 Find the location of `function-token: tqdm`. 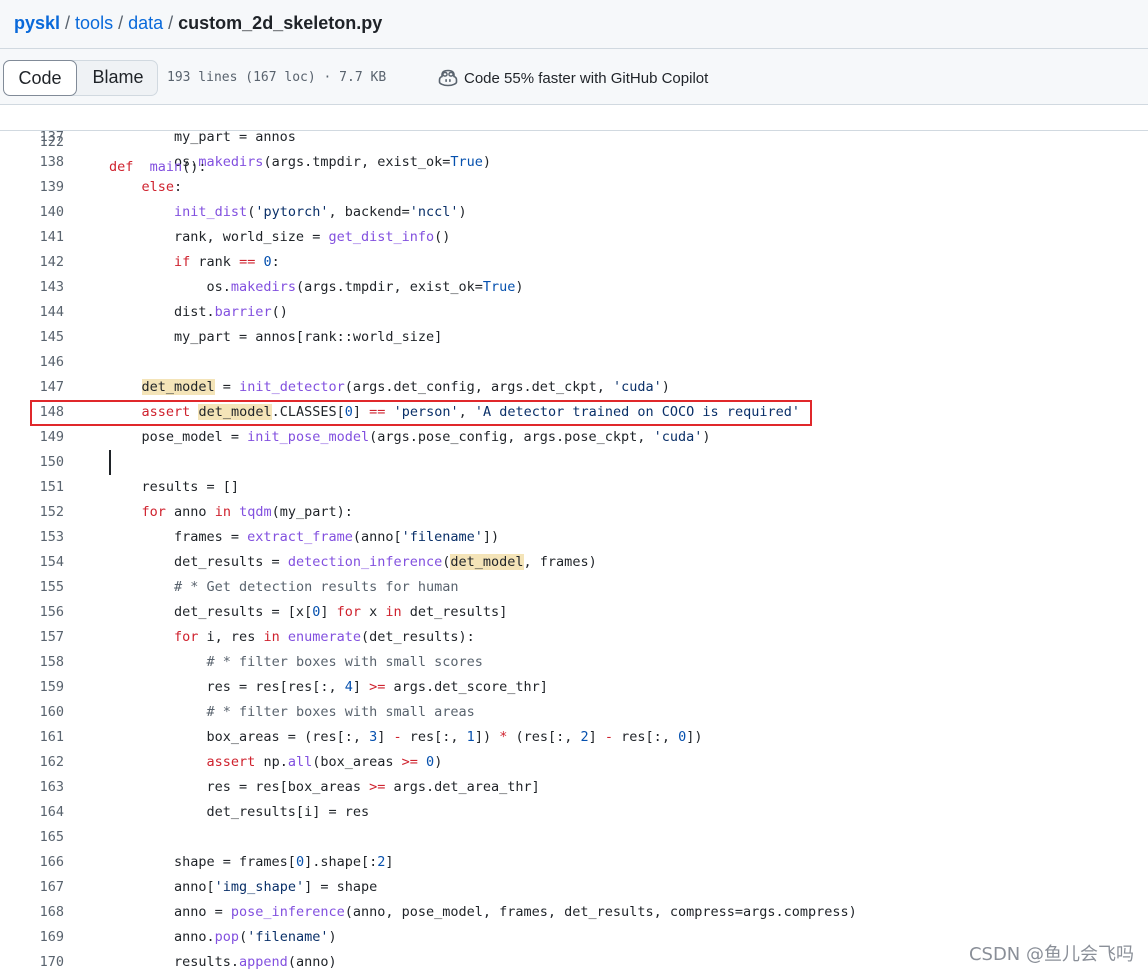

function-token: tqdm is located at coordinates (255, 512).